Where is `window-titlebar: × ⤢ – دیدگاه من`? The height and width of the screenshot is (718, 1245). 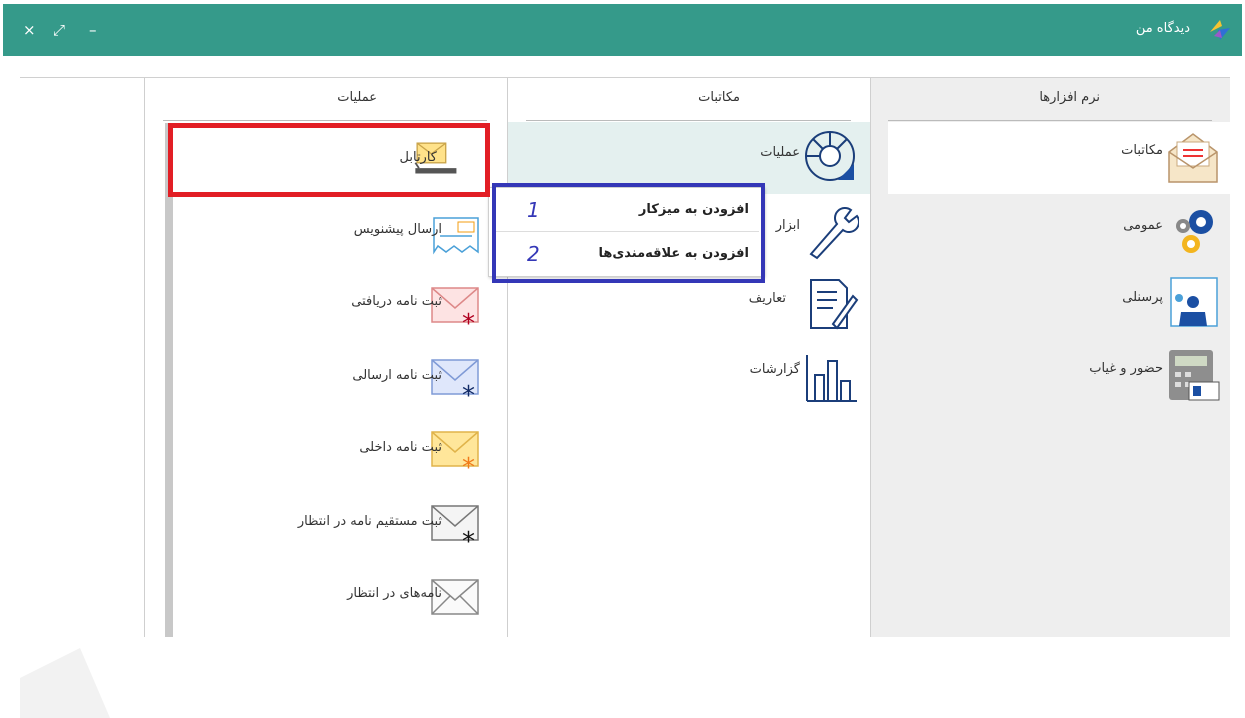 window-titlebar: × ⤢ – دیدگاه من is located at coordinates (622, 30).